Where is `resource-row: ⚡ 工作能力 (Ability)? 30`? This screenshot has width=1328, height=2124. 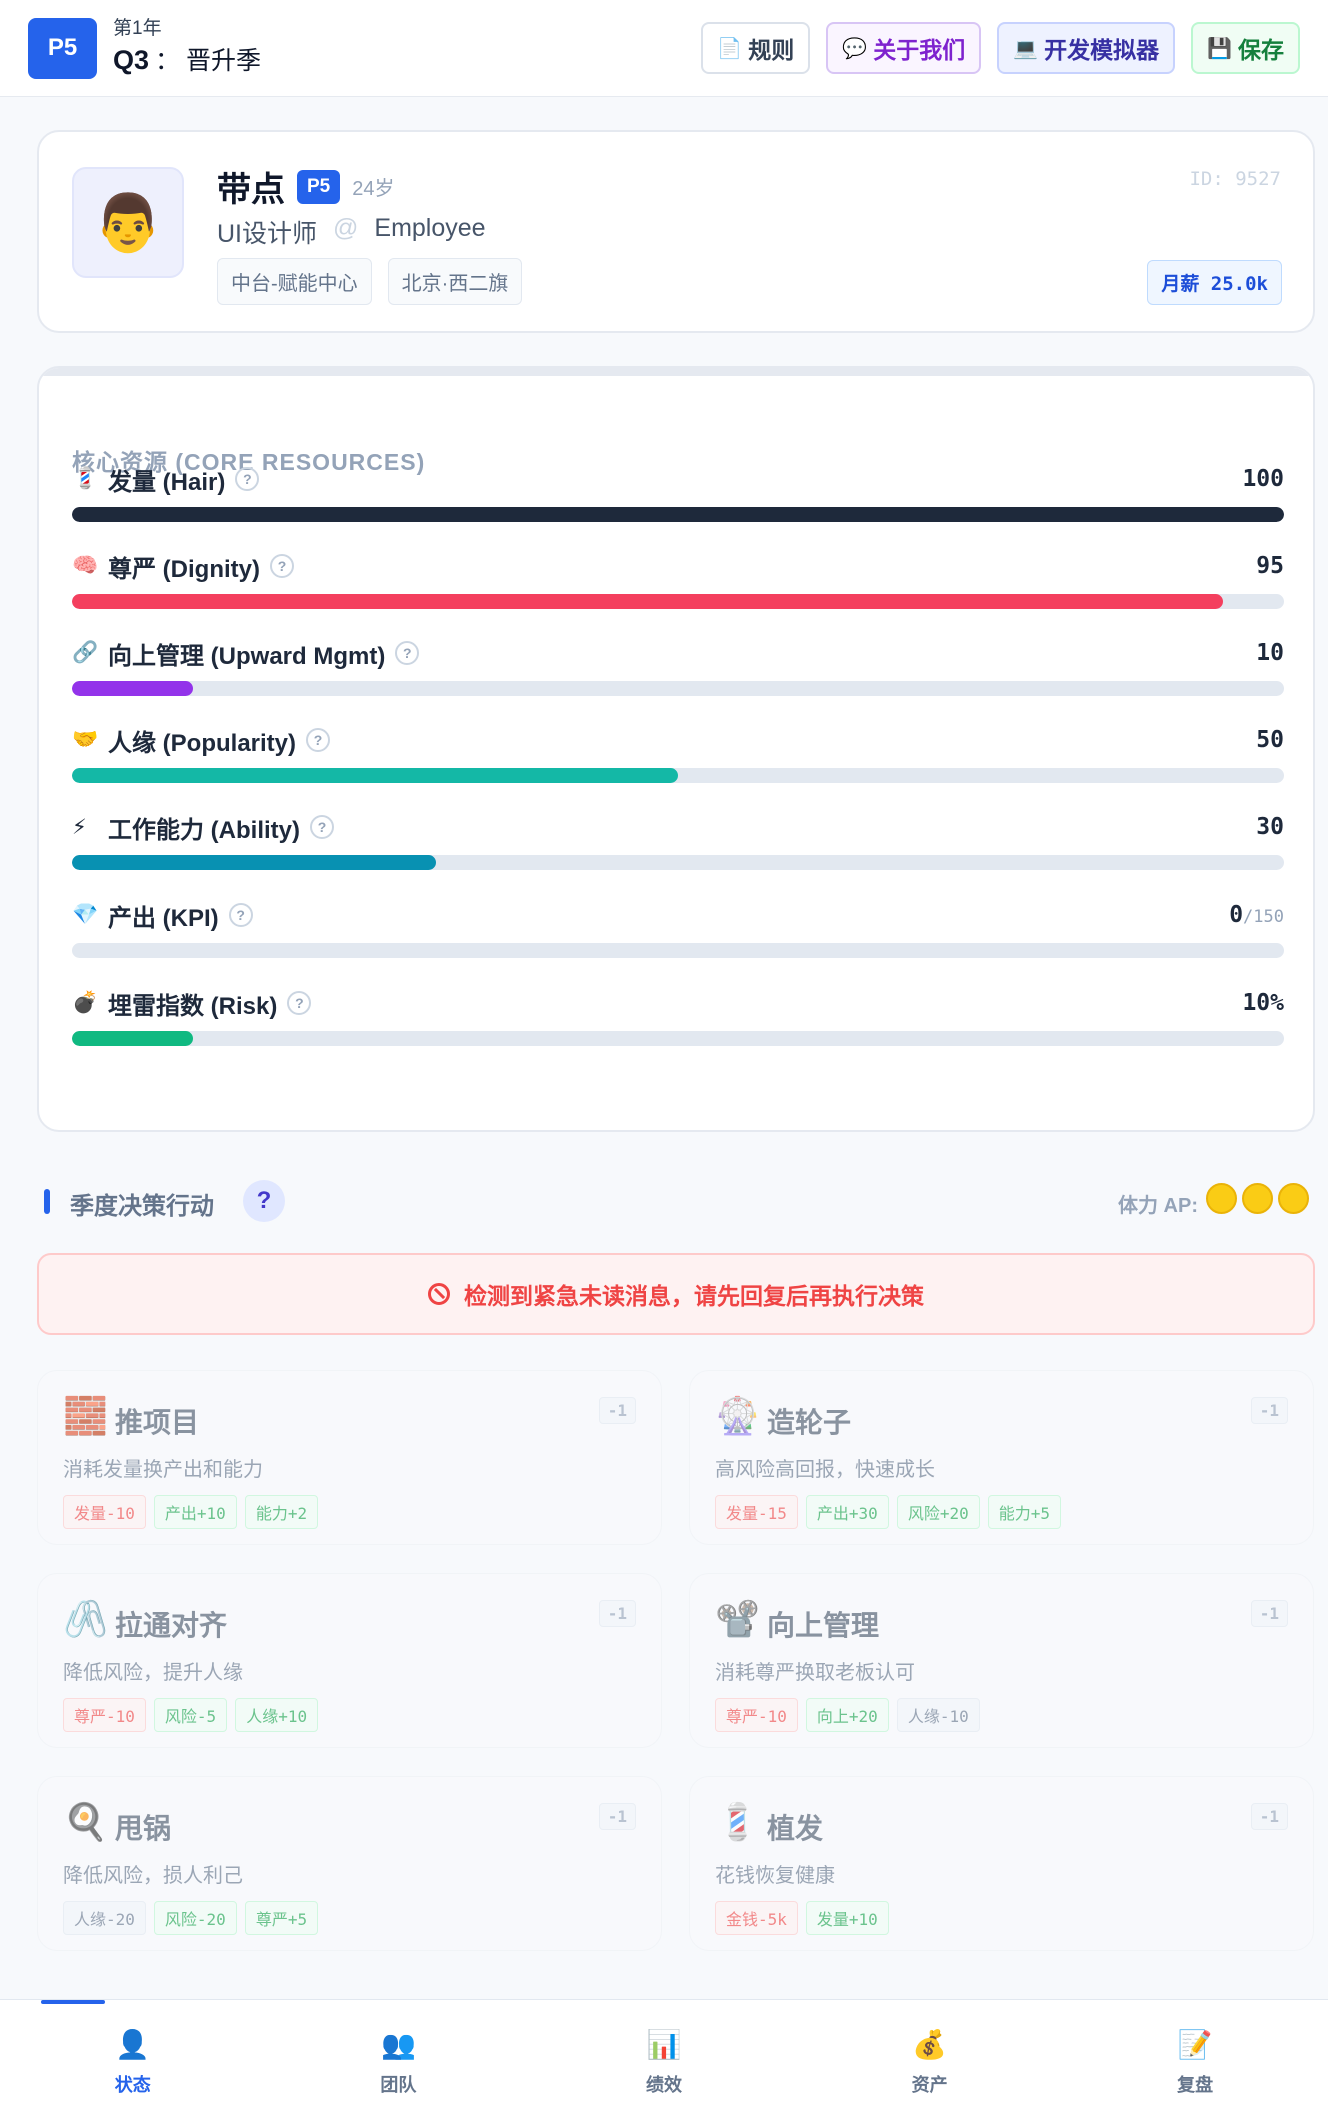
resource-row: ⚡ 工作能力 (Ability)? 30 is located at coordinates (678, 840).